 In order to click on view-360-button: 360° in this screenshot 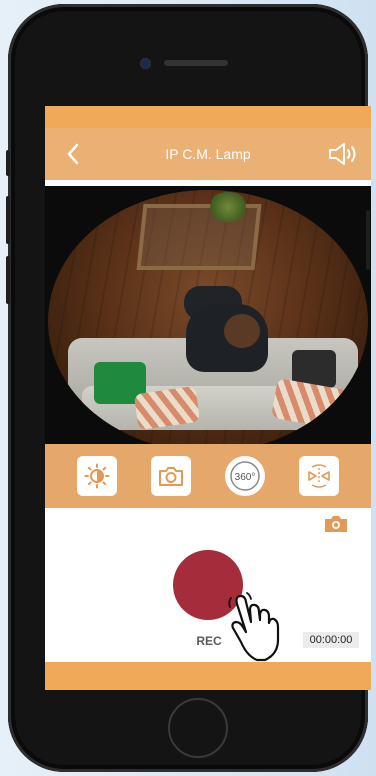, I will do `click(245, 476)`.